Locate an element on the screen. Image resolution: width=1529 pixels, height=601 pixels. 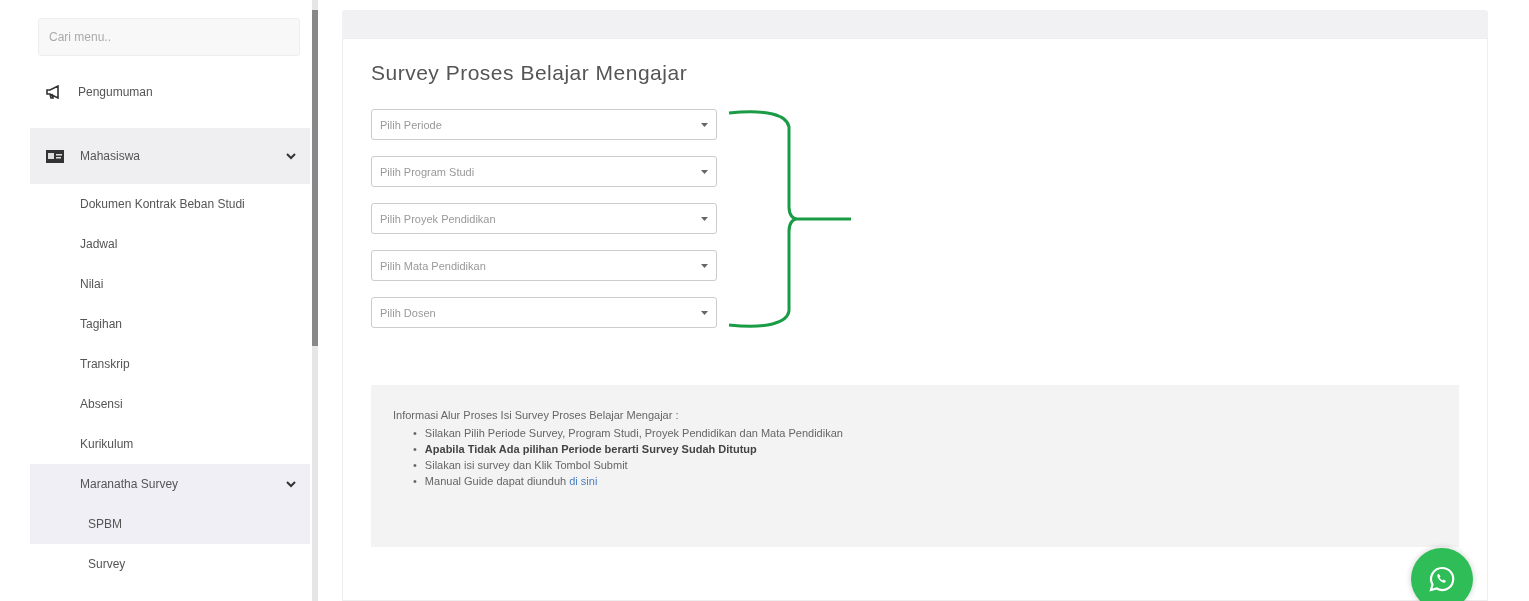
chat-button is located at coordinates (1442, 574).